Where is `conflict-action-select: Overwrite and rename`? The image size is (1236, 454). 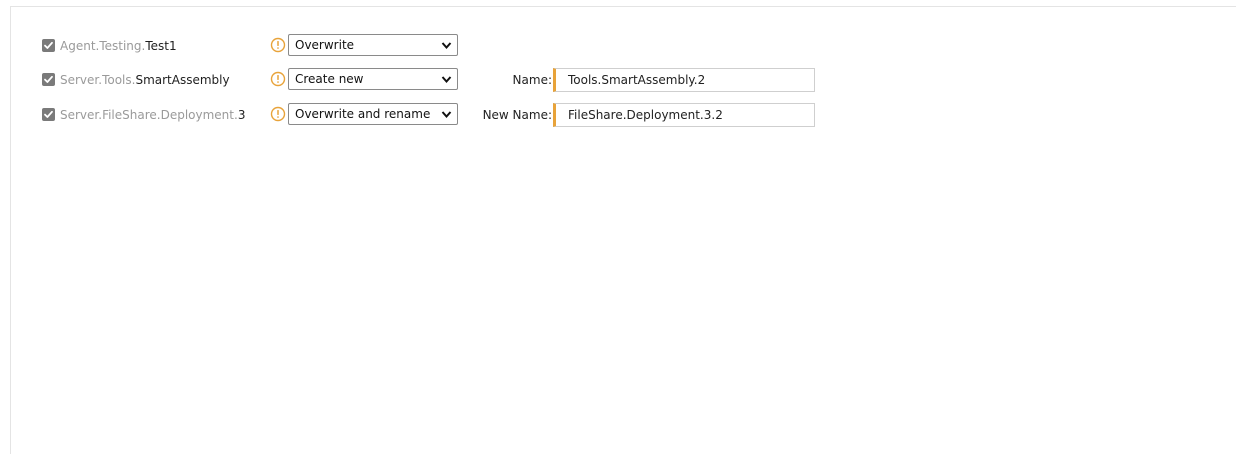
conflict-action-select: Overwrite and rename is located at coordinates (373, 114).